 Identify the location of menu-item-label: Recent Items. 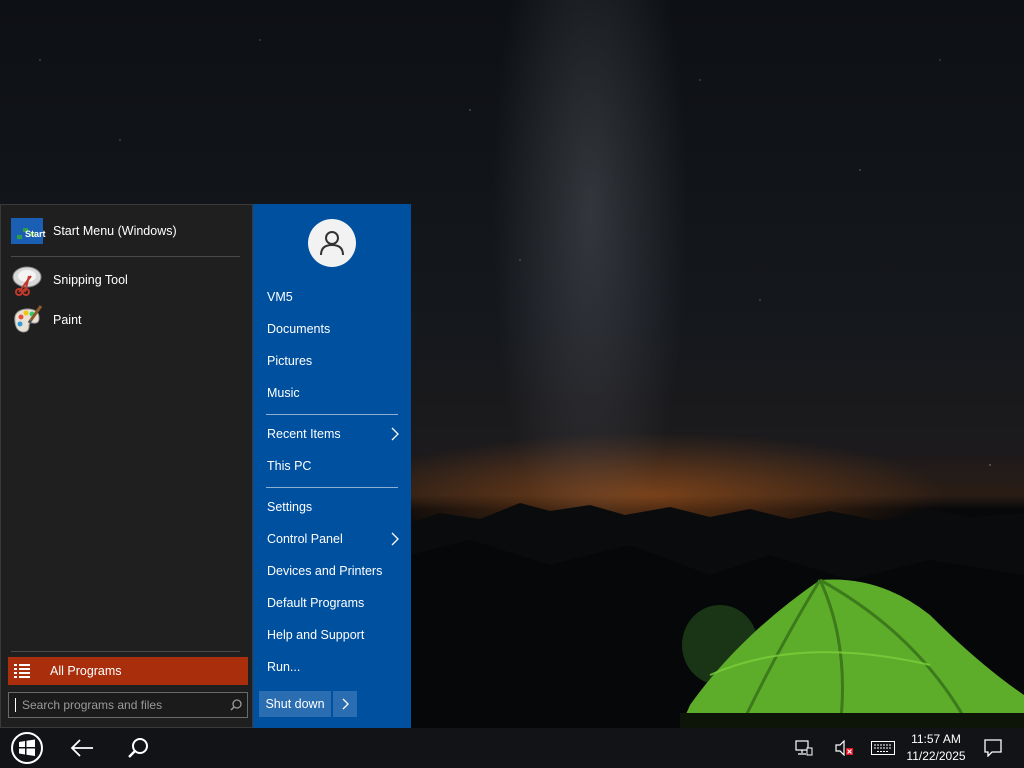
(304, 434).